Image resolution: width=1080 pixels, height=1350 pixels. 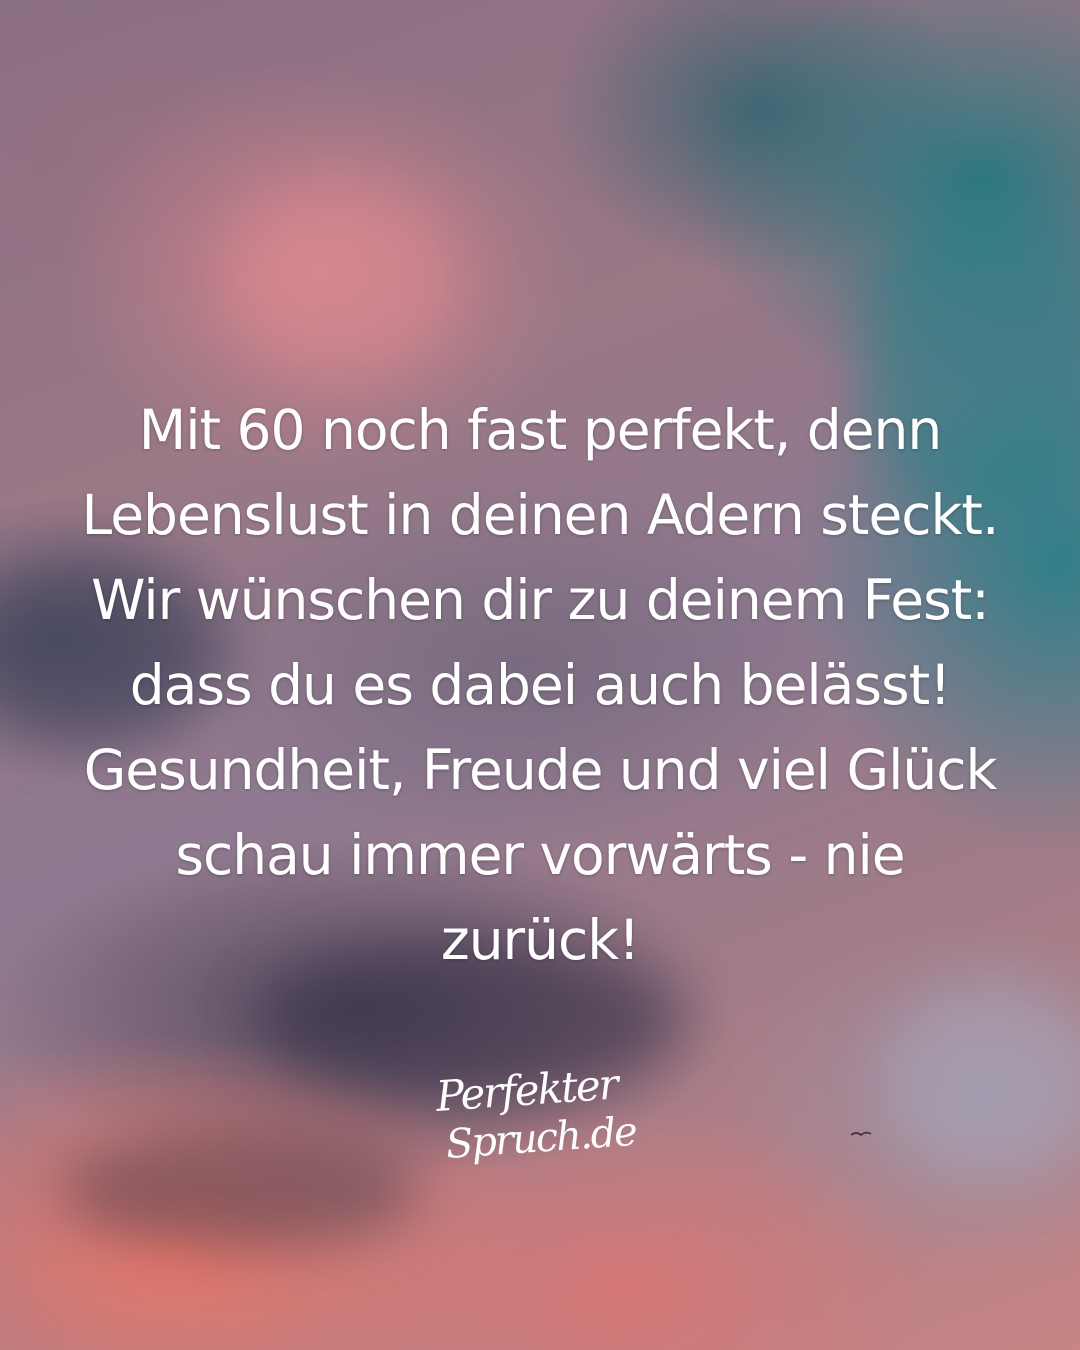 What do you see at coordinates (540, 515) in the screenshot?
I see `quote-line-2: Lebenslust in deinen Adern steckt.` at bounding box center [540, 515].